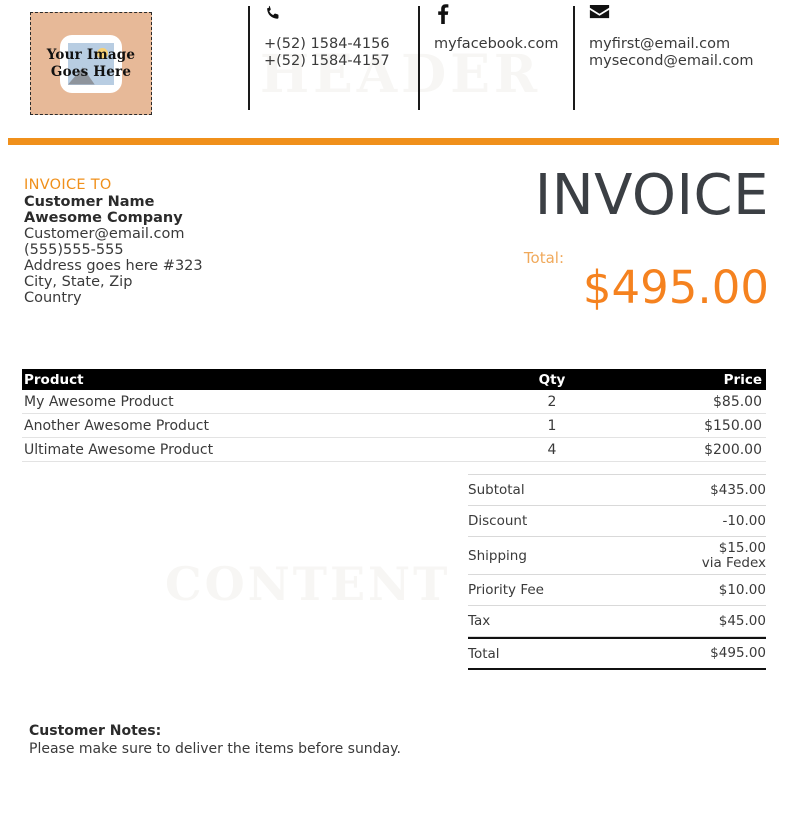 This screenshot has height=829, width=787. Describe the element at coordinates (660, 44) in the screenshot. I see `email-line-1: myfirst@email.com` at that location.